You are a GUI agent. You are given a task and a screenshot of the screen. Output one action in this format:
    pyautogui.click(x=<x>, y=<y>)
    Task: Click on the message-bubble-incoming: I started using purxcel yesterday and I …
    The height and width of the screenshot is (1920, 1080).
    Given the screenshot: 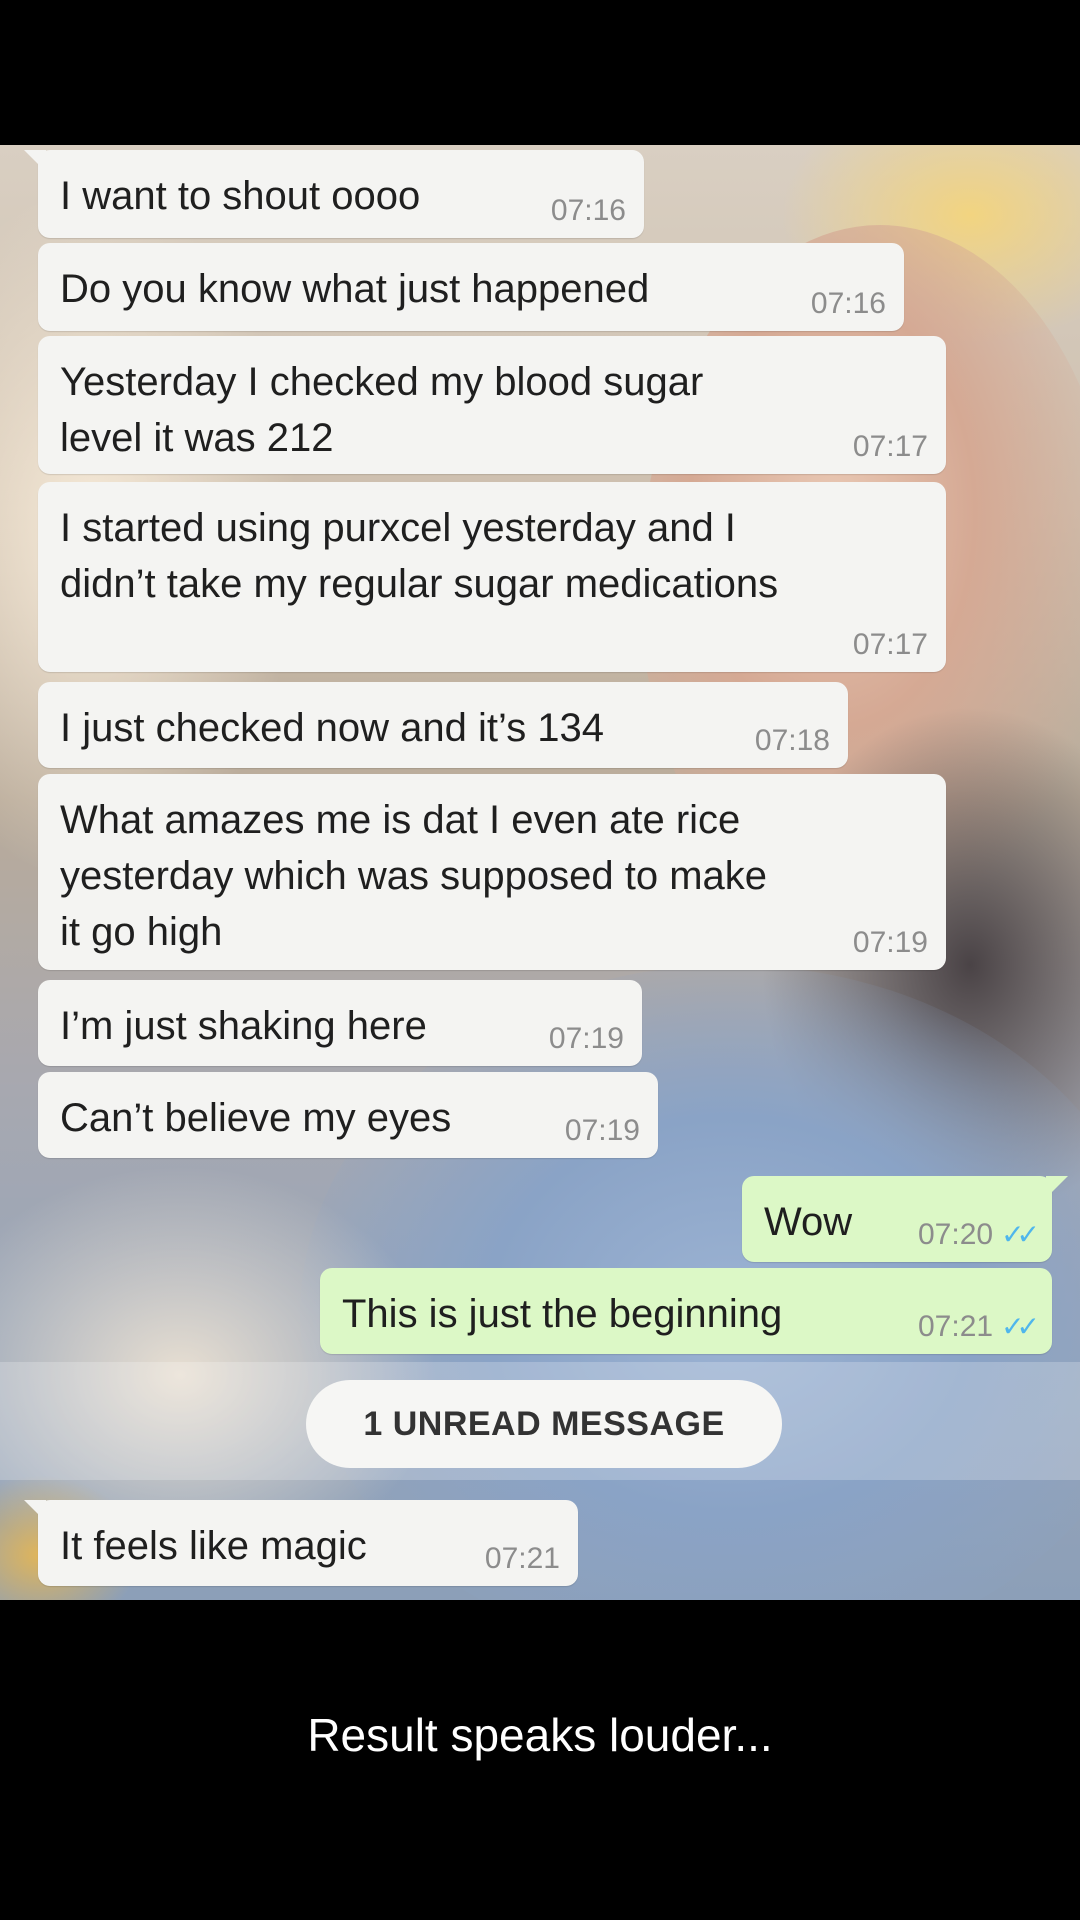 What is the action you would take?
    pyautogui.click(x=492, y=577)
    